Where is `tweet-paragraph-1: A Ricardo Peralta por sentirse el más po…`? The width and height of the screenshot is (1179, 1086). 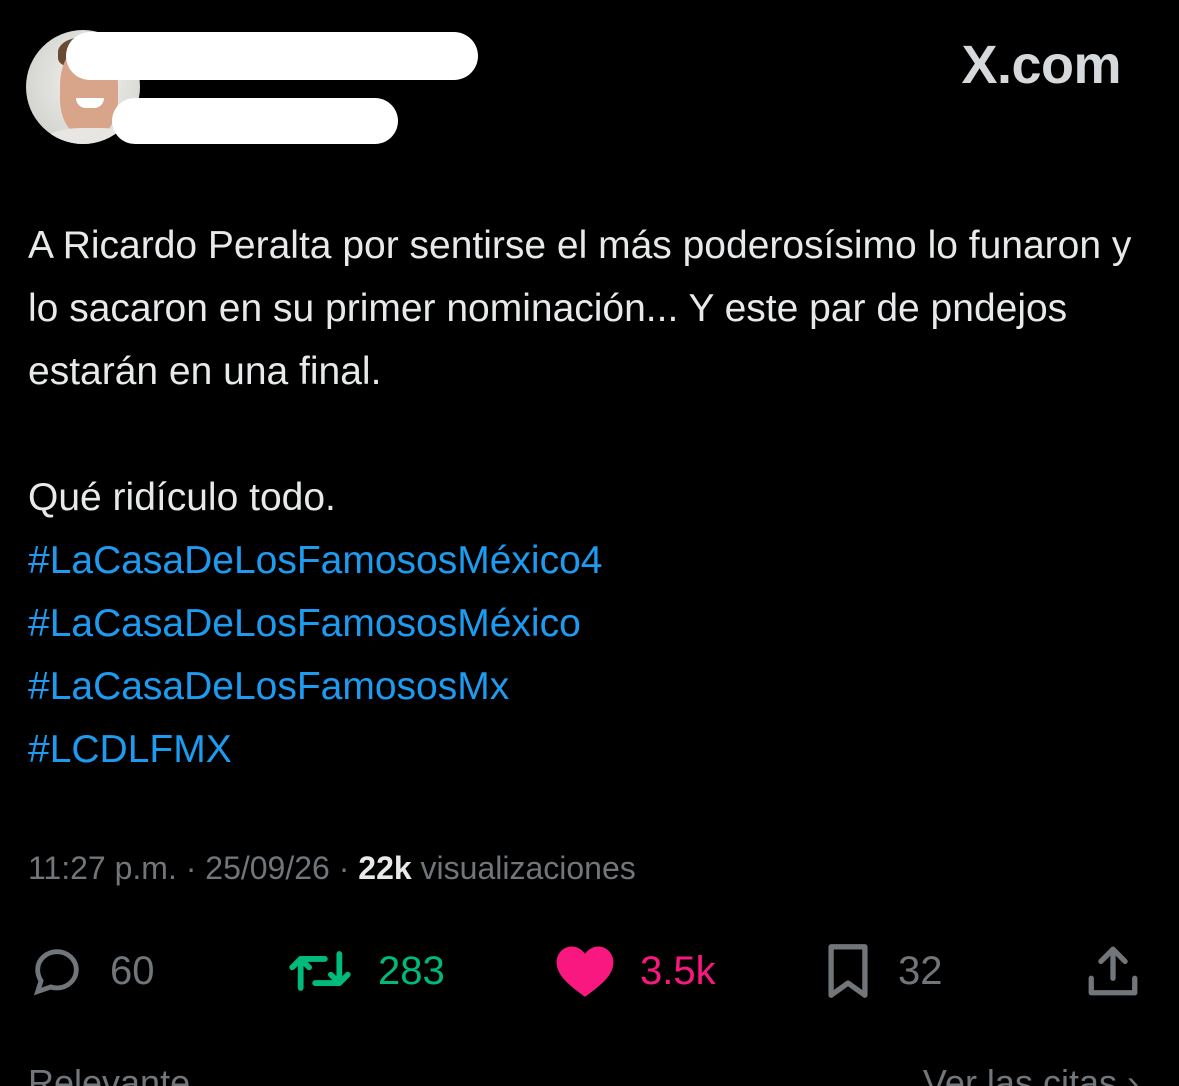 tweet-paragraph-1: A Ricardo Peralta por sentirse el más po… is located at coordinates (580, 308).